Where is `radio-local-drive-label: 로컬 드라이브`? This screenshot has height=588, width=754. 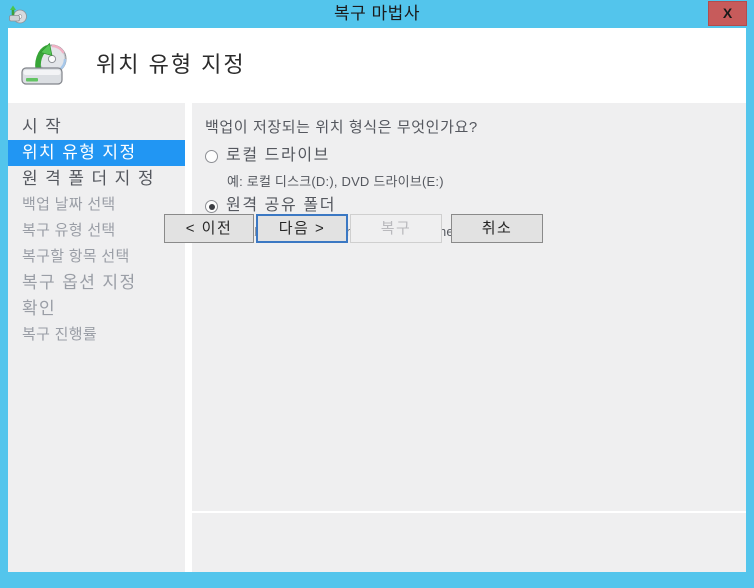
radio-local-drive-label: 로컬 드라이브 is located at coordinates (278, 155).